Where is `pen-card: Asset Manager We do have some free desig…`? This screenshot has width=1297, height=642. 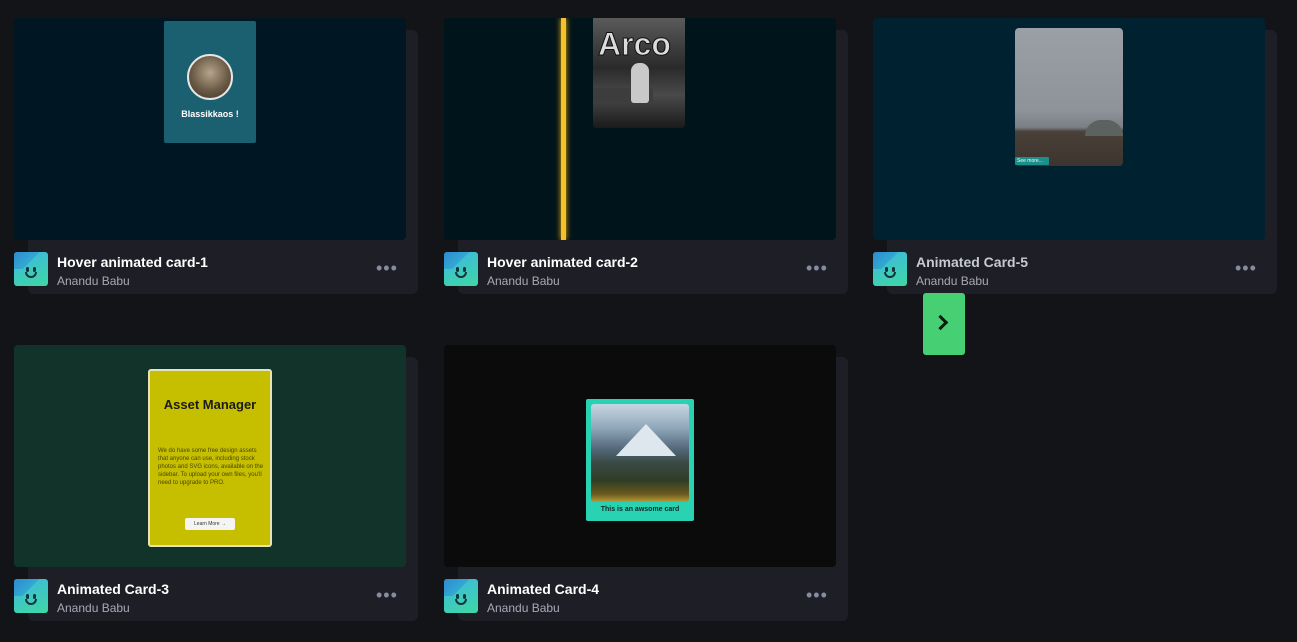
pen-card: Asset Manager We do have some free desig… is located at coordinates (216, 484).